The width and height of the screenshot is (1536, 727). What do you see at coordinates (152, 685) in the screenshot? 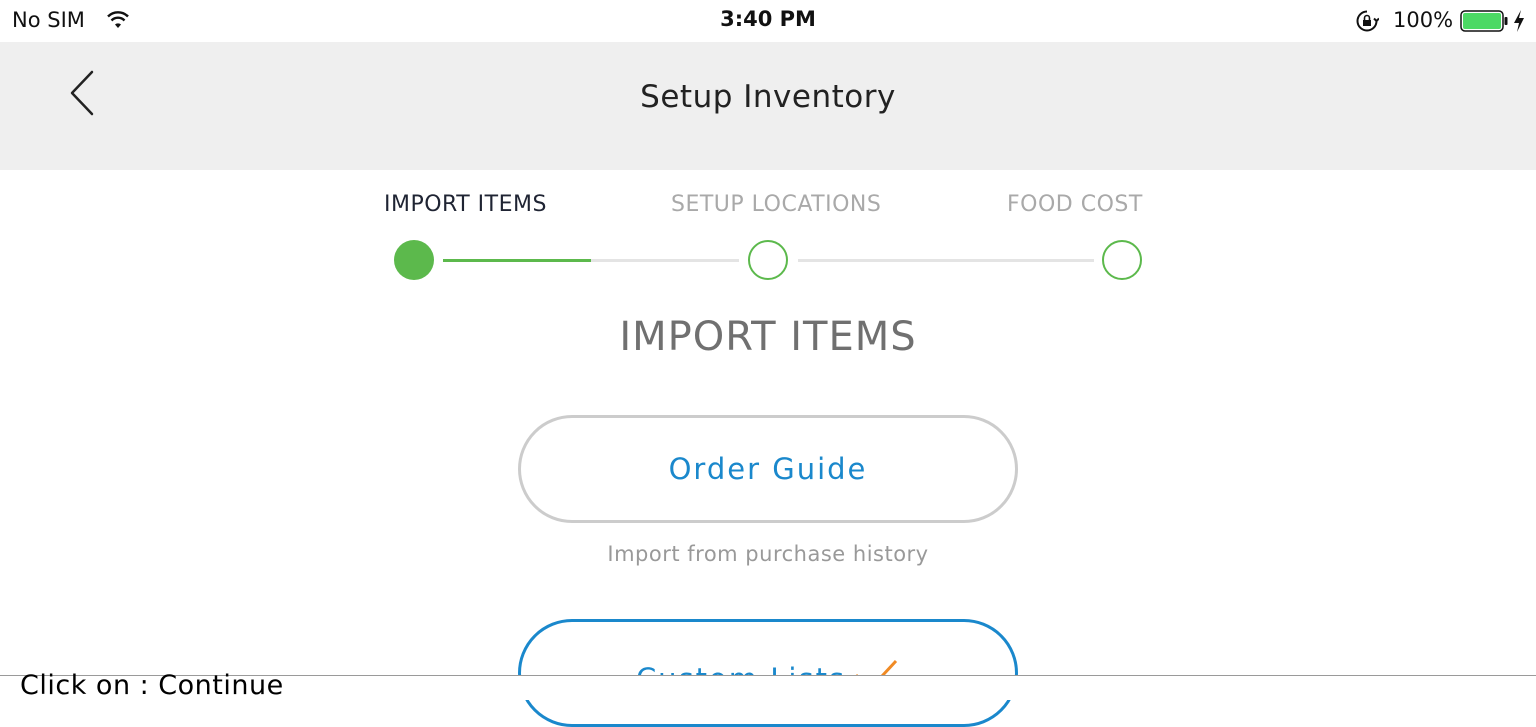
I see `instruction-text: Click on : Continue` at bounding box center [152, 685].